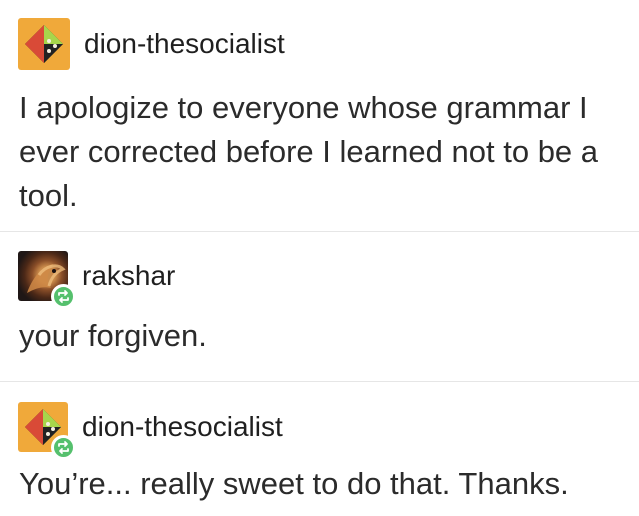  Describe the element at coordinates (47, 280) in the screenshot. I see `dragon-photo-avatar-icon` at that location.